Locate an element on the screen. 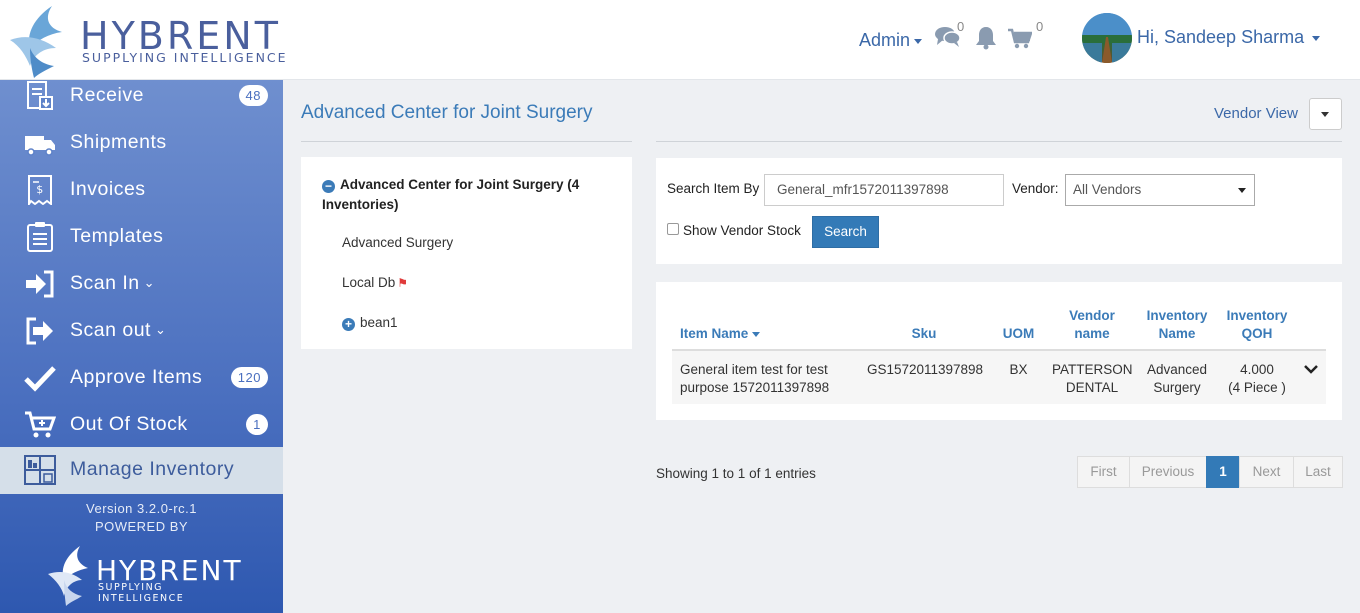 The width and height of the screenshot is (1360, 613). page-title: Advanced Center for Joint Surgery is located at coordinates (447, 112).